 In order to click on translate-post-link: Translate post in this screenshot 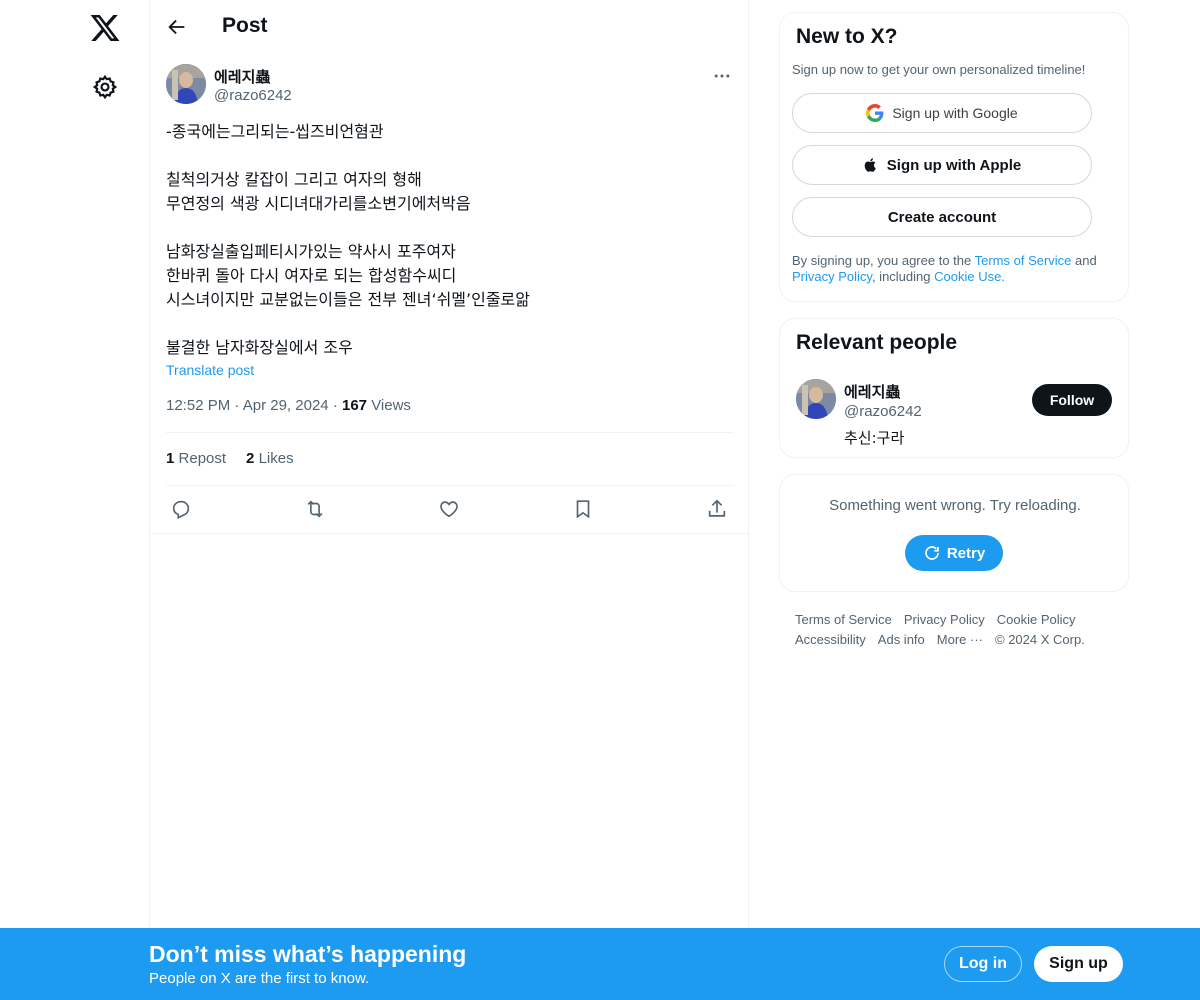, I will do `click(210, 370)`.